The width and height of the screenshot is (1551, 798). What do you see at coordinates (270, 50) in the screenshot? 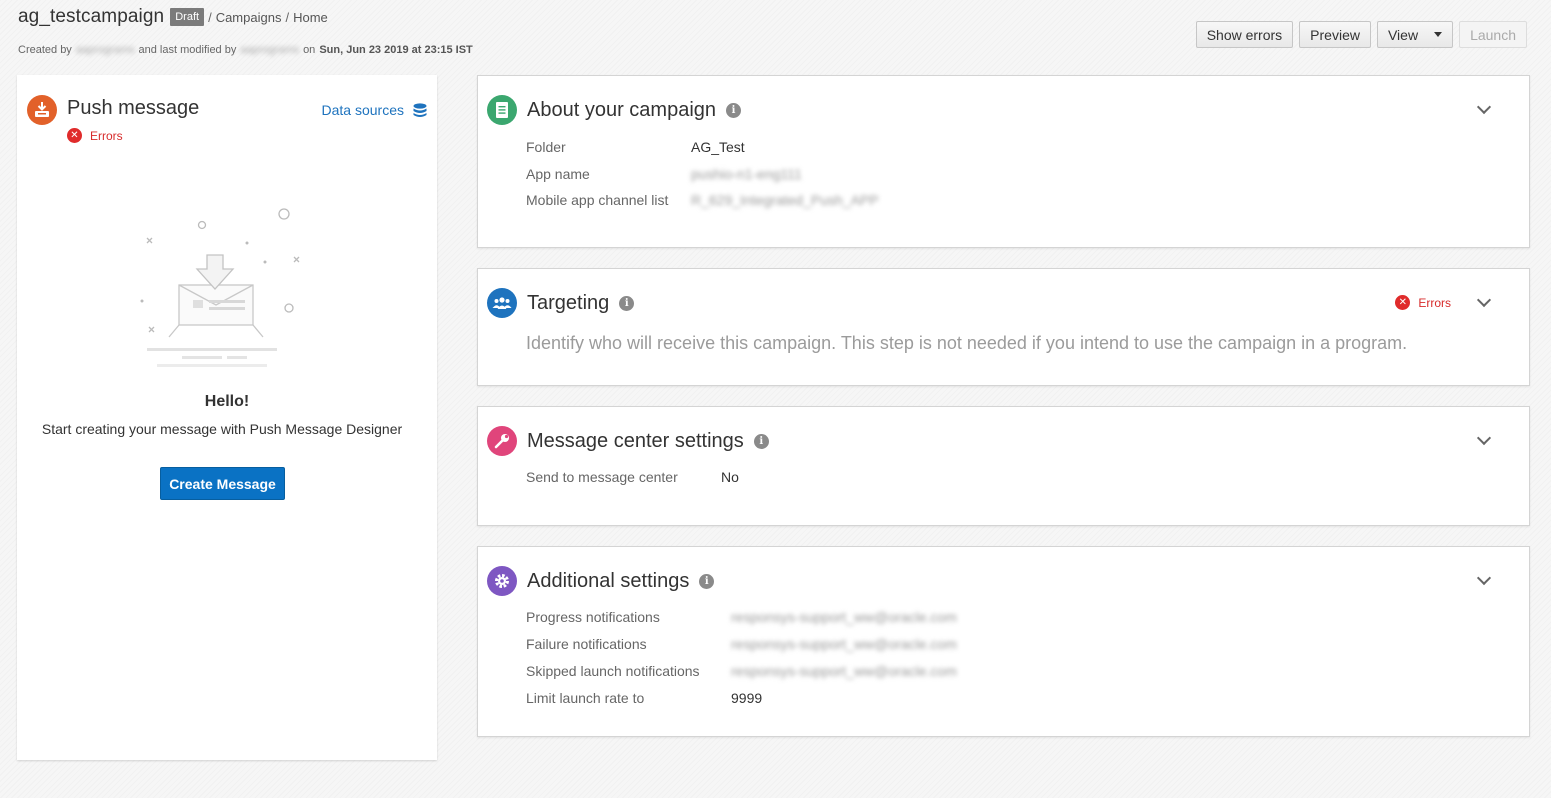
I see `modified-by-user: aaprograms` at bounding box center [270, 50].